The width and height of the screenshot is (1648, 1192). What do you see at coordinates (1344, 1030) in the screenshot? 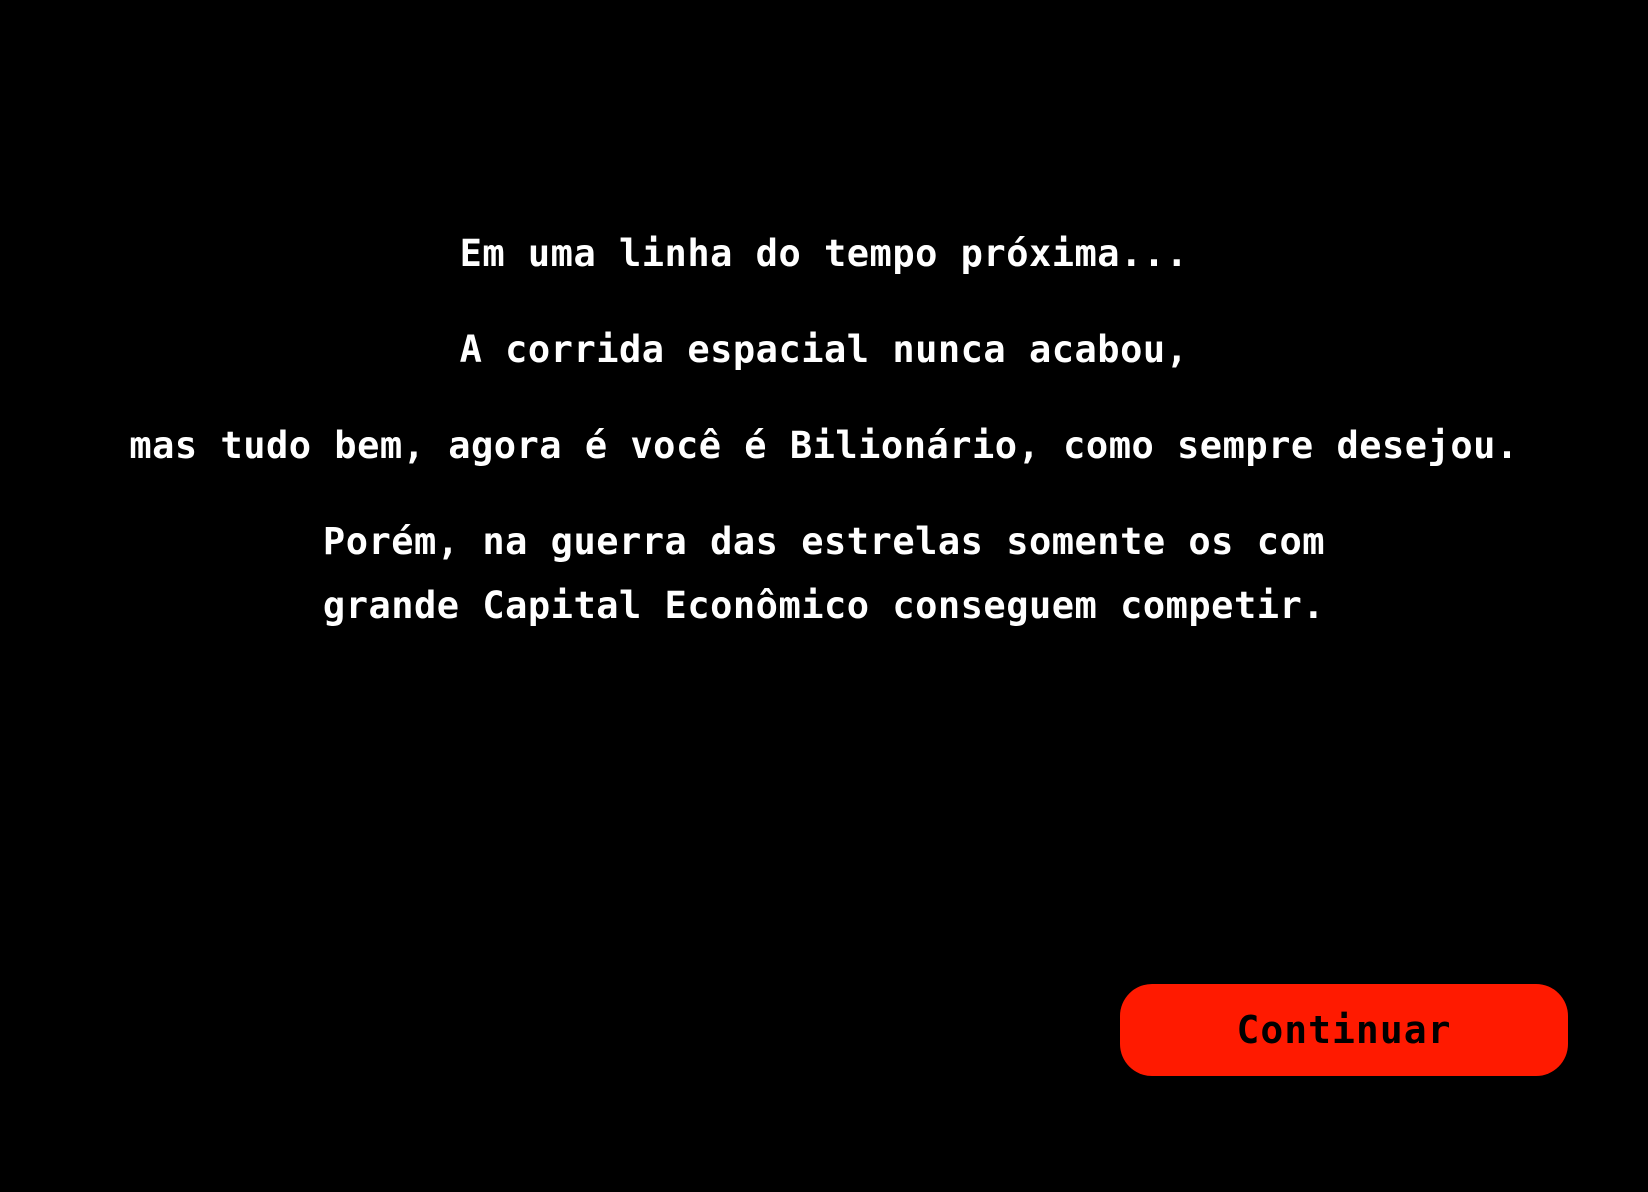
I see `continue-button: Continuar` at bounding box center [1344, 1030].